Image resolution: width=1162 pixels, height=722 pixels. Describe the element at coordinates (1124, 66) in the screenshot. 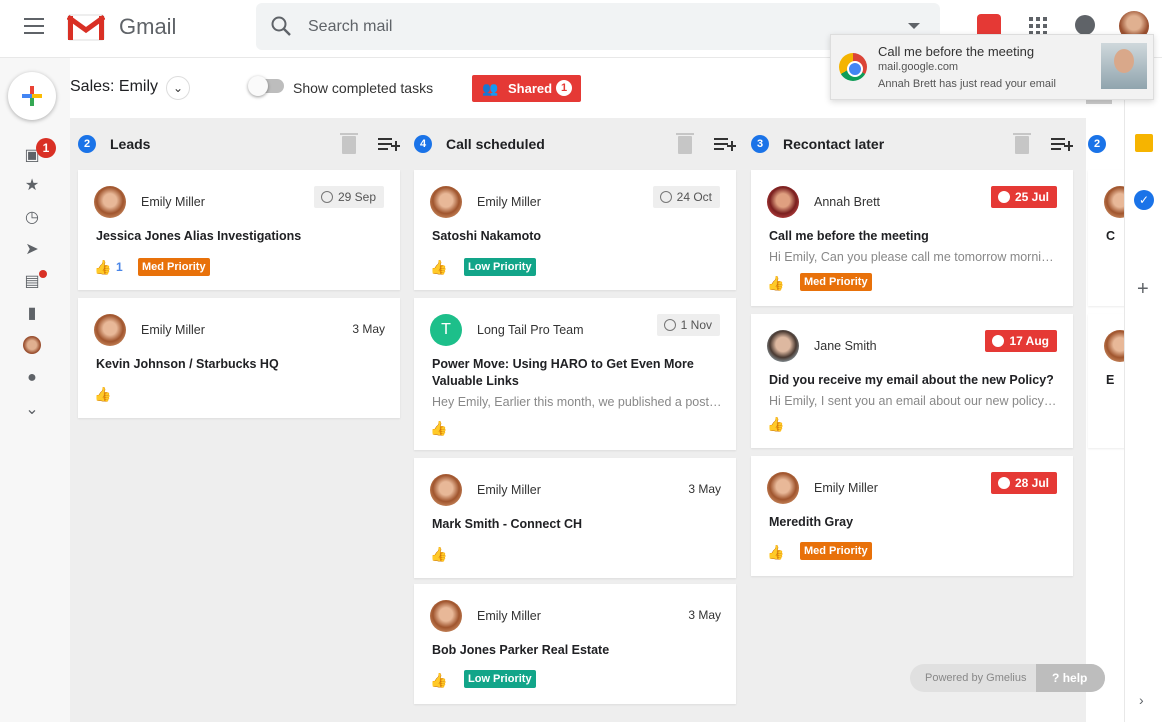

I see `notification-photo` at that location.